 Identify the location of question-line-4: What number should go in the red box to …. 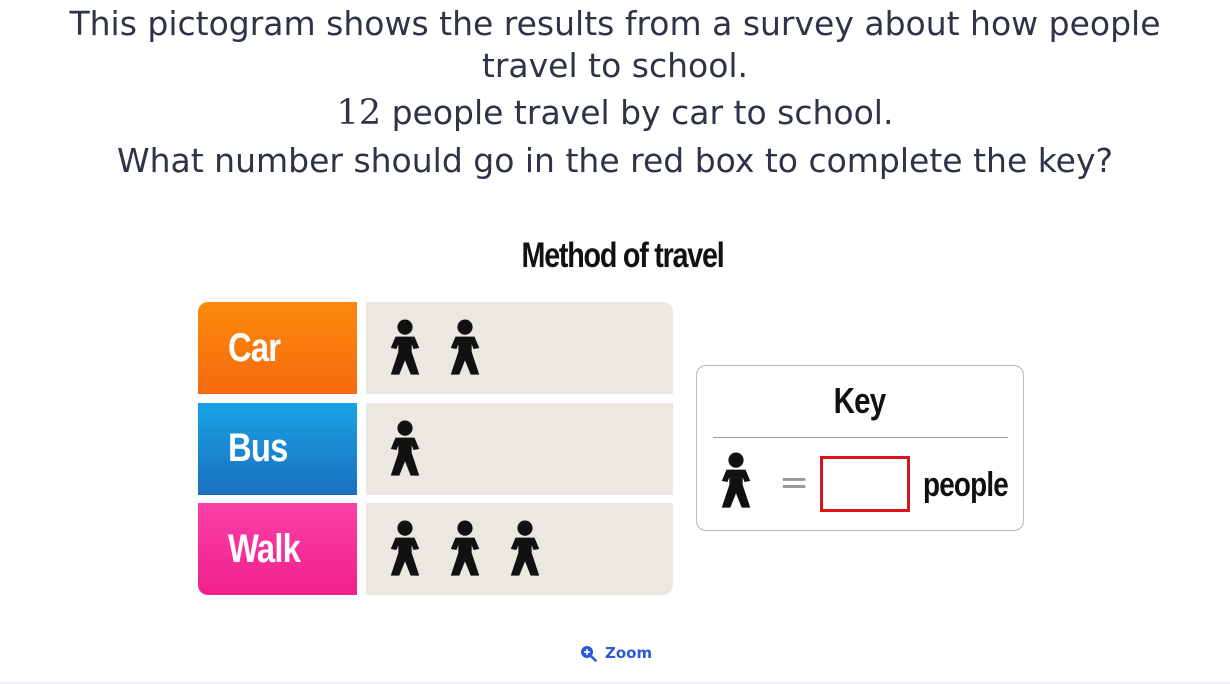
(615, 160).